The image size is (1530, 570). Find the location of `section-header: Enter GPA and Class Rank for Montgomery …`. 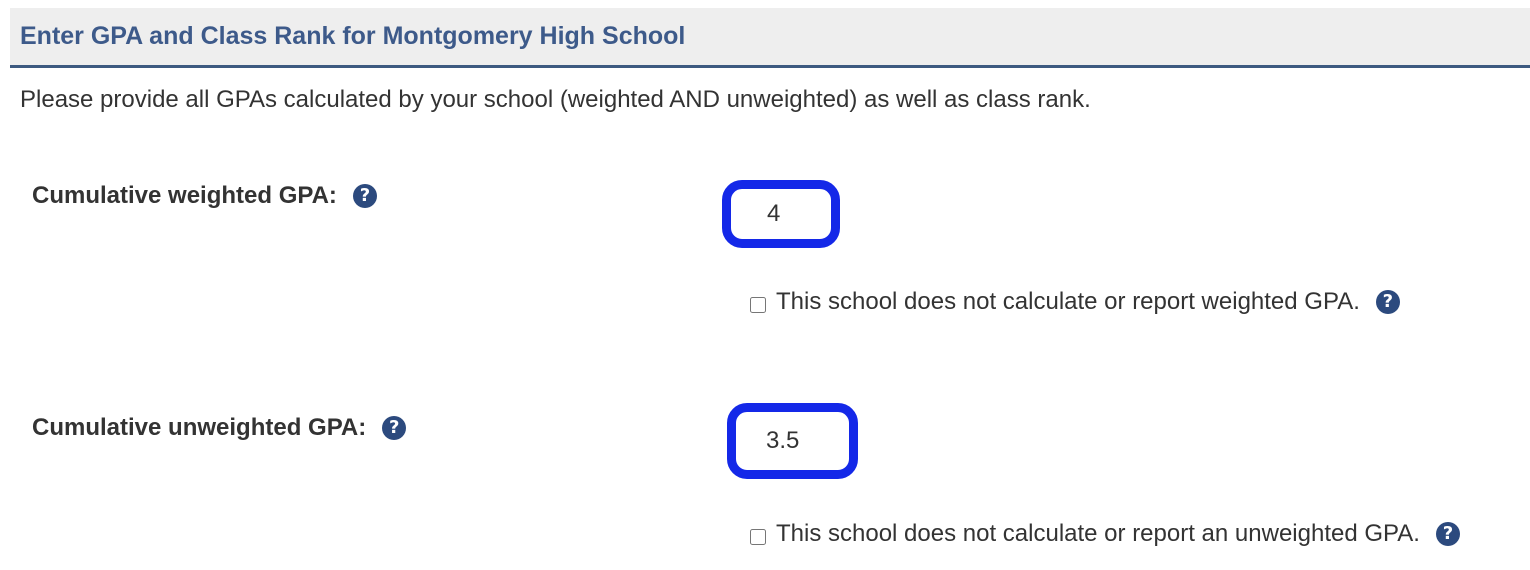

section-header: Enter GPA and Class Rank for Montgomery … is located at coordinates (770, 38).